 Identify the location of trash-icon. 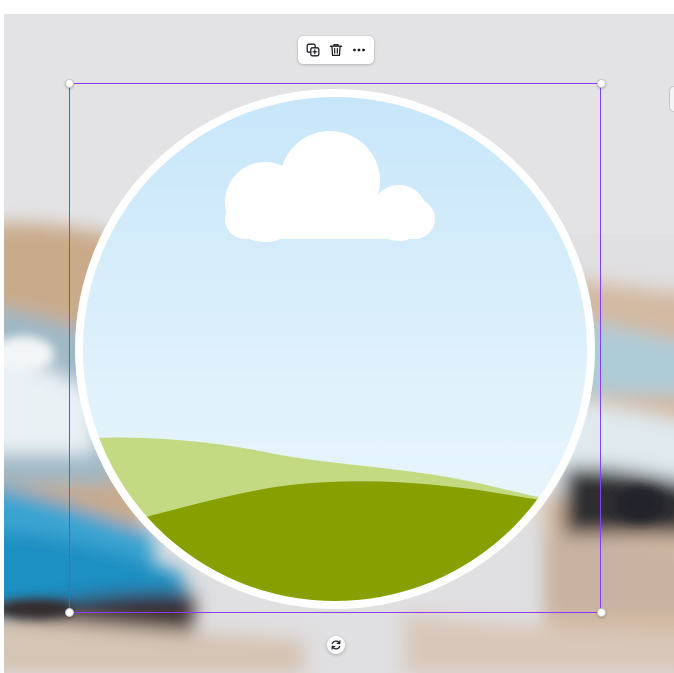
(336, 50).